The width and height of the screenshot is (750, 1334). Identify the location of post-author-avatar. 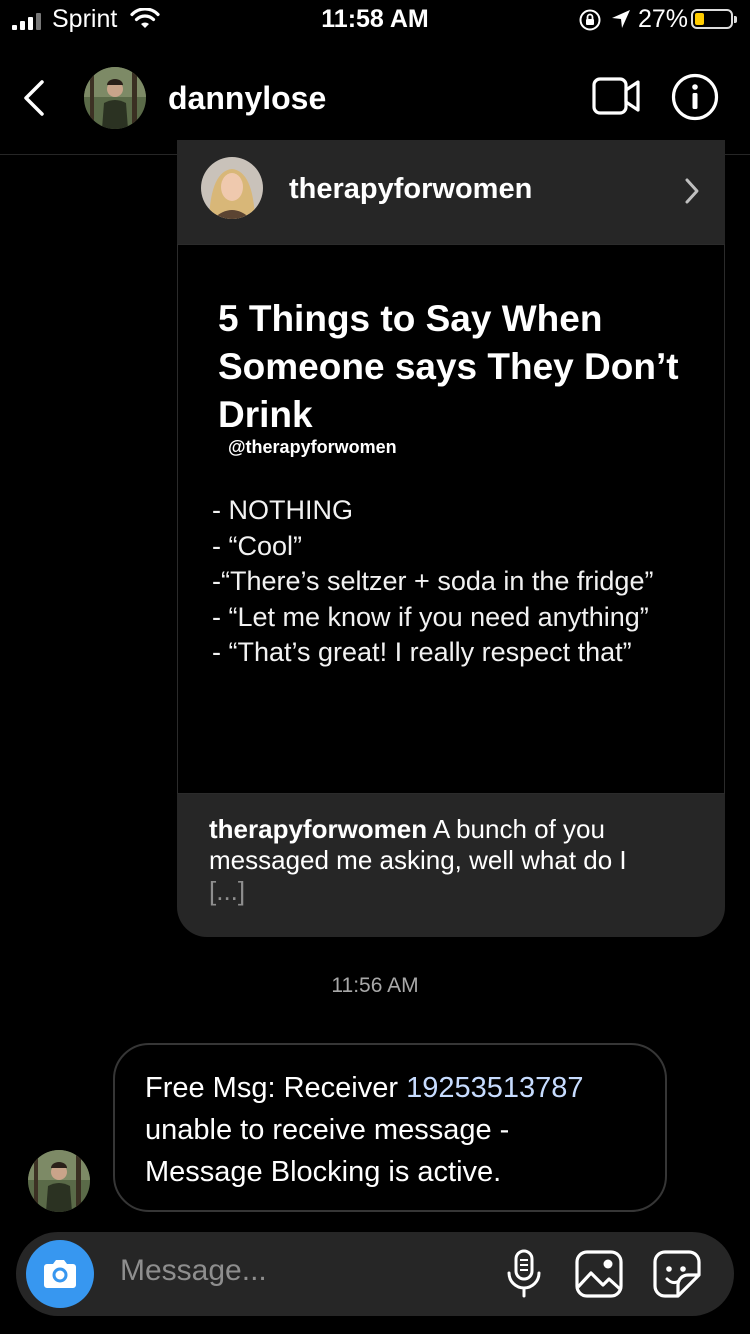
(232, 188).